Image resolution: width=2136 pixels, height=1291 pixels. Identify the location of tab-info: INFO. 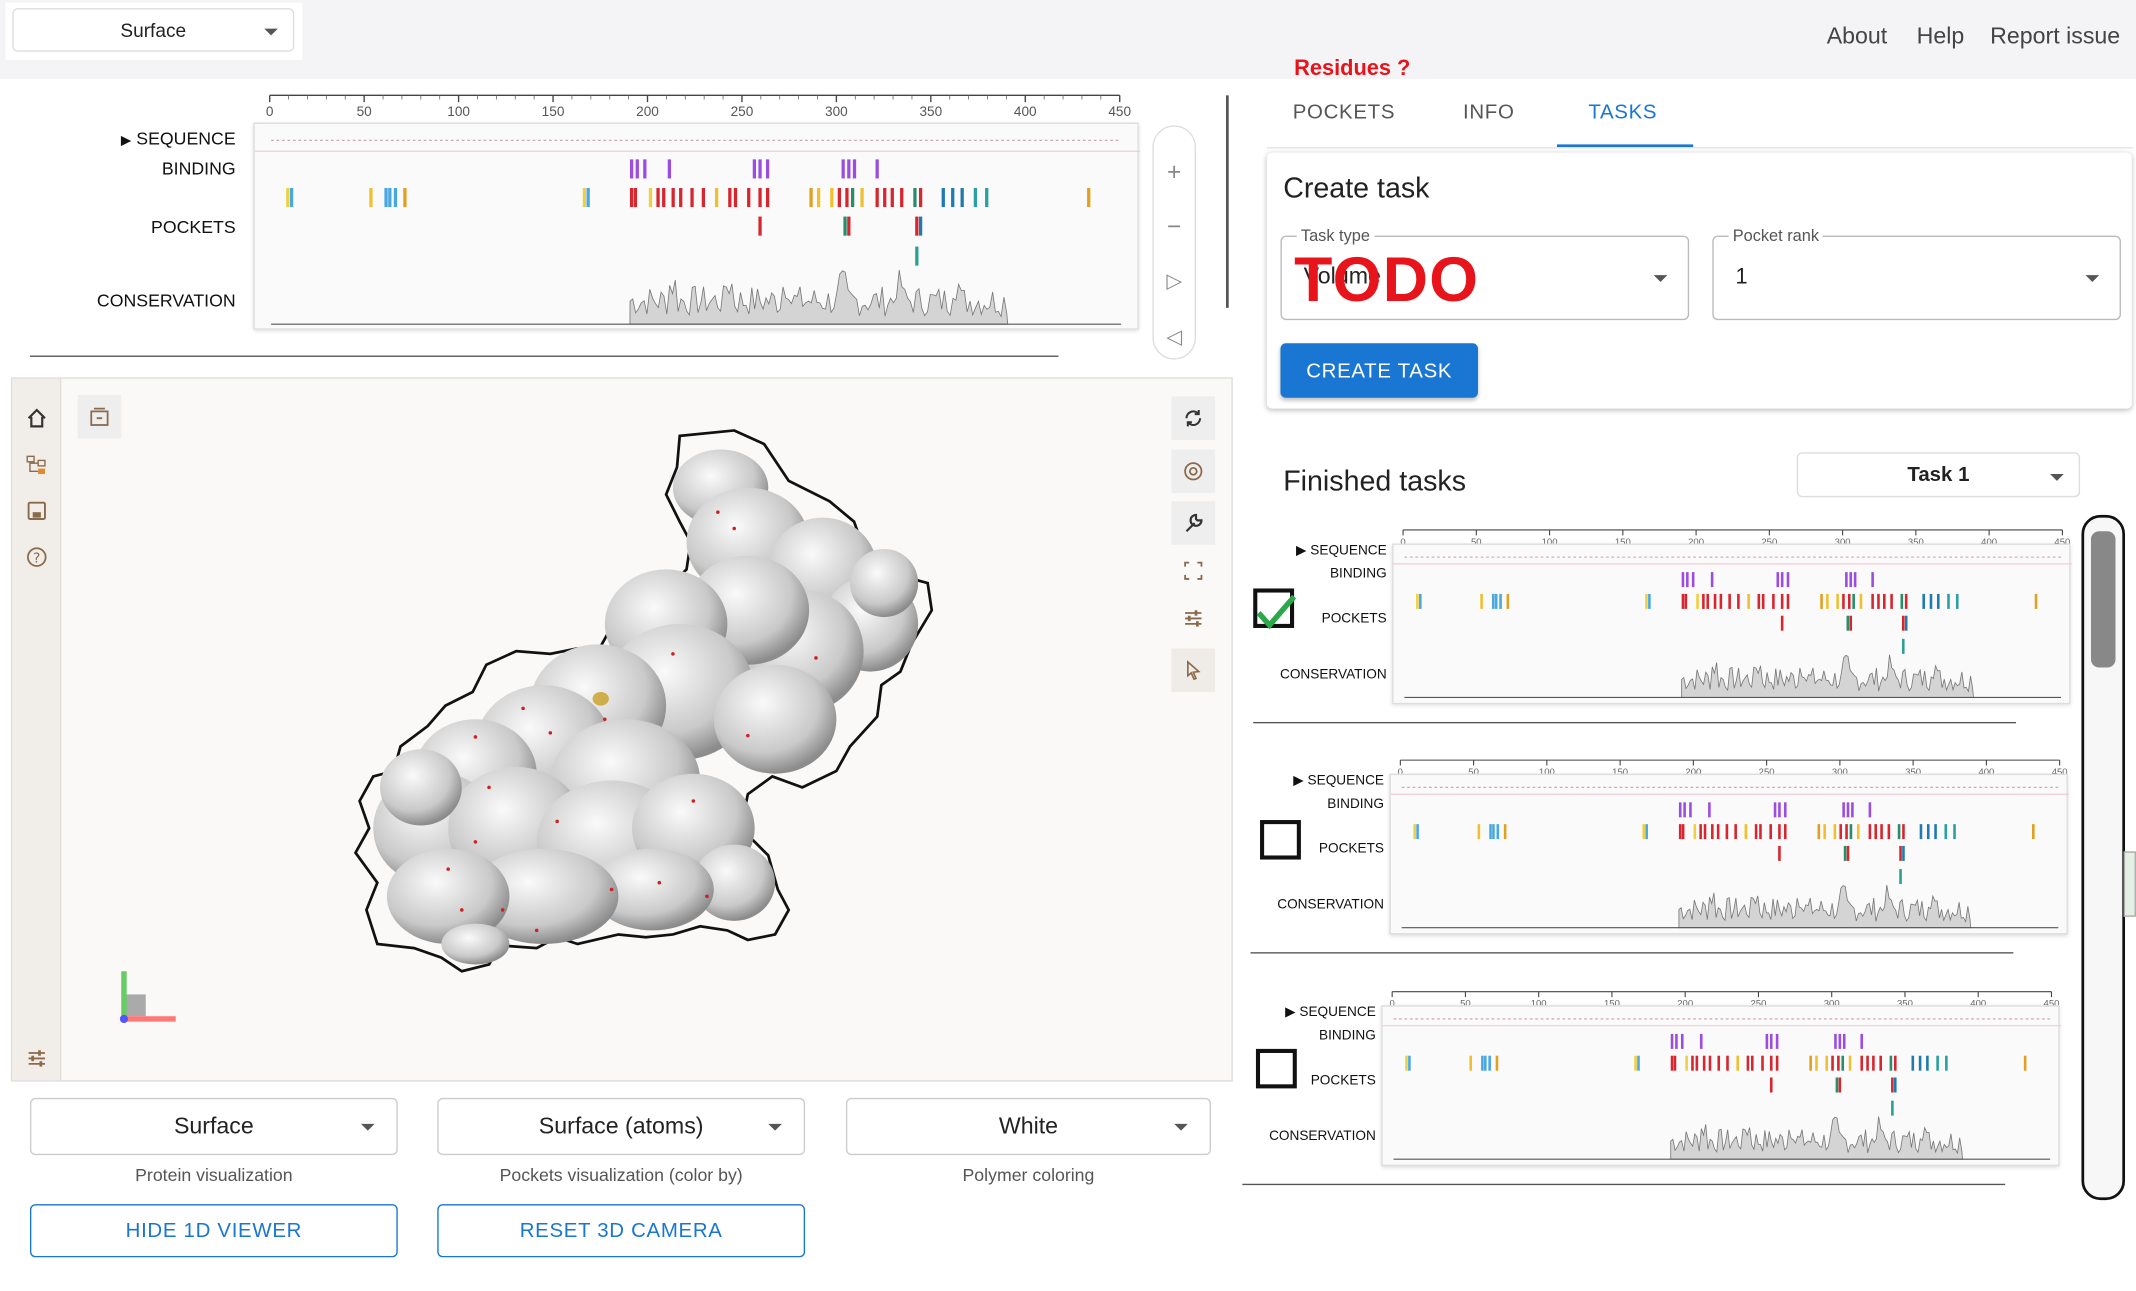
(1489, 112).